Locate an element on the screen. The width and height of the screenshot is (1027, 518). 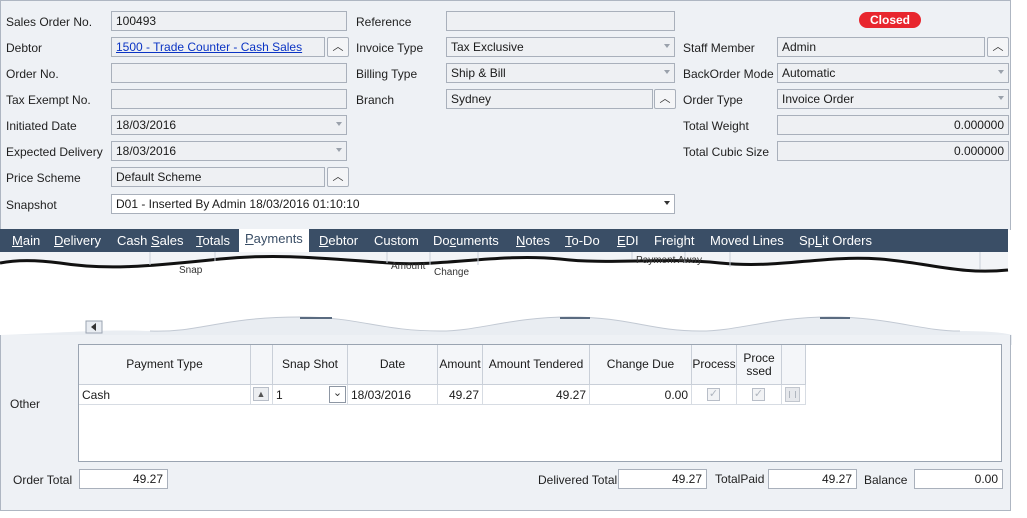
snapshot-label: Snapshot is located at coordinates (31, 205).